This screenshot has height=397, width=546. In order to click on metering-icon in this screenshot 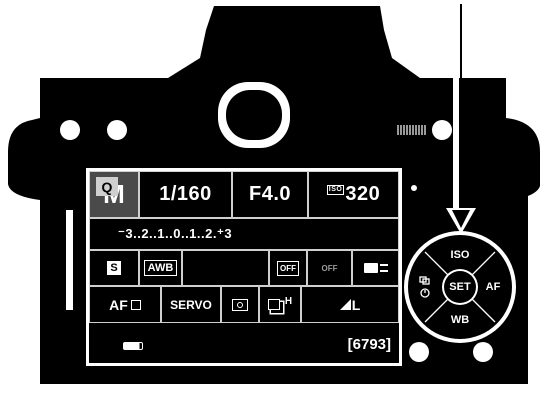, I will do `click(240, 304)`.